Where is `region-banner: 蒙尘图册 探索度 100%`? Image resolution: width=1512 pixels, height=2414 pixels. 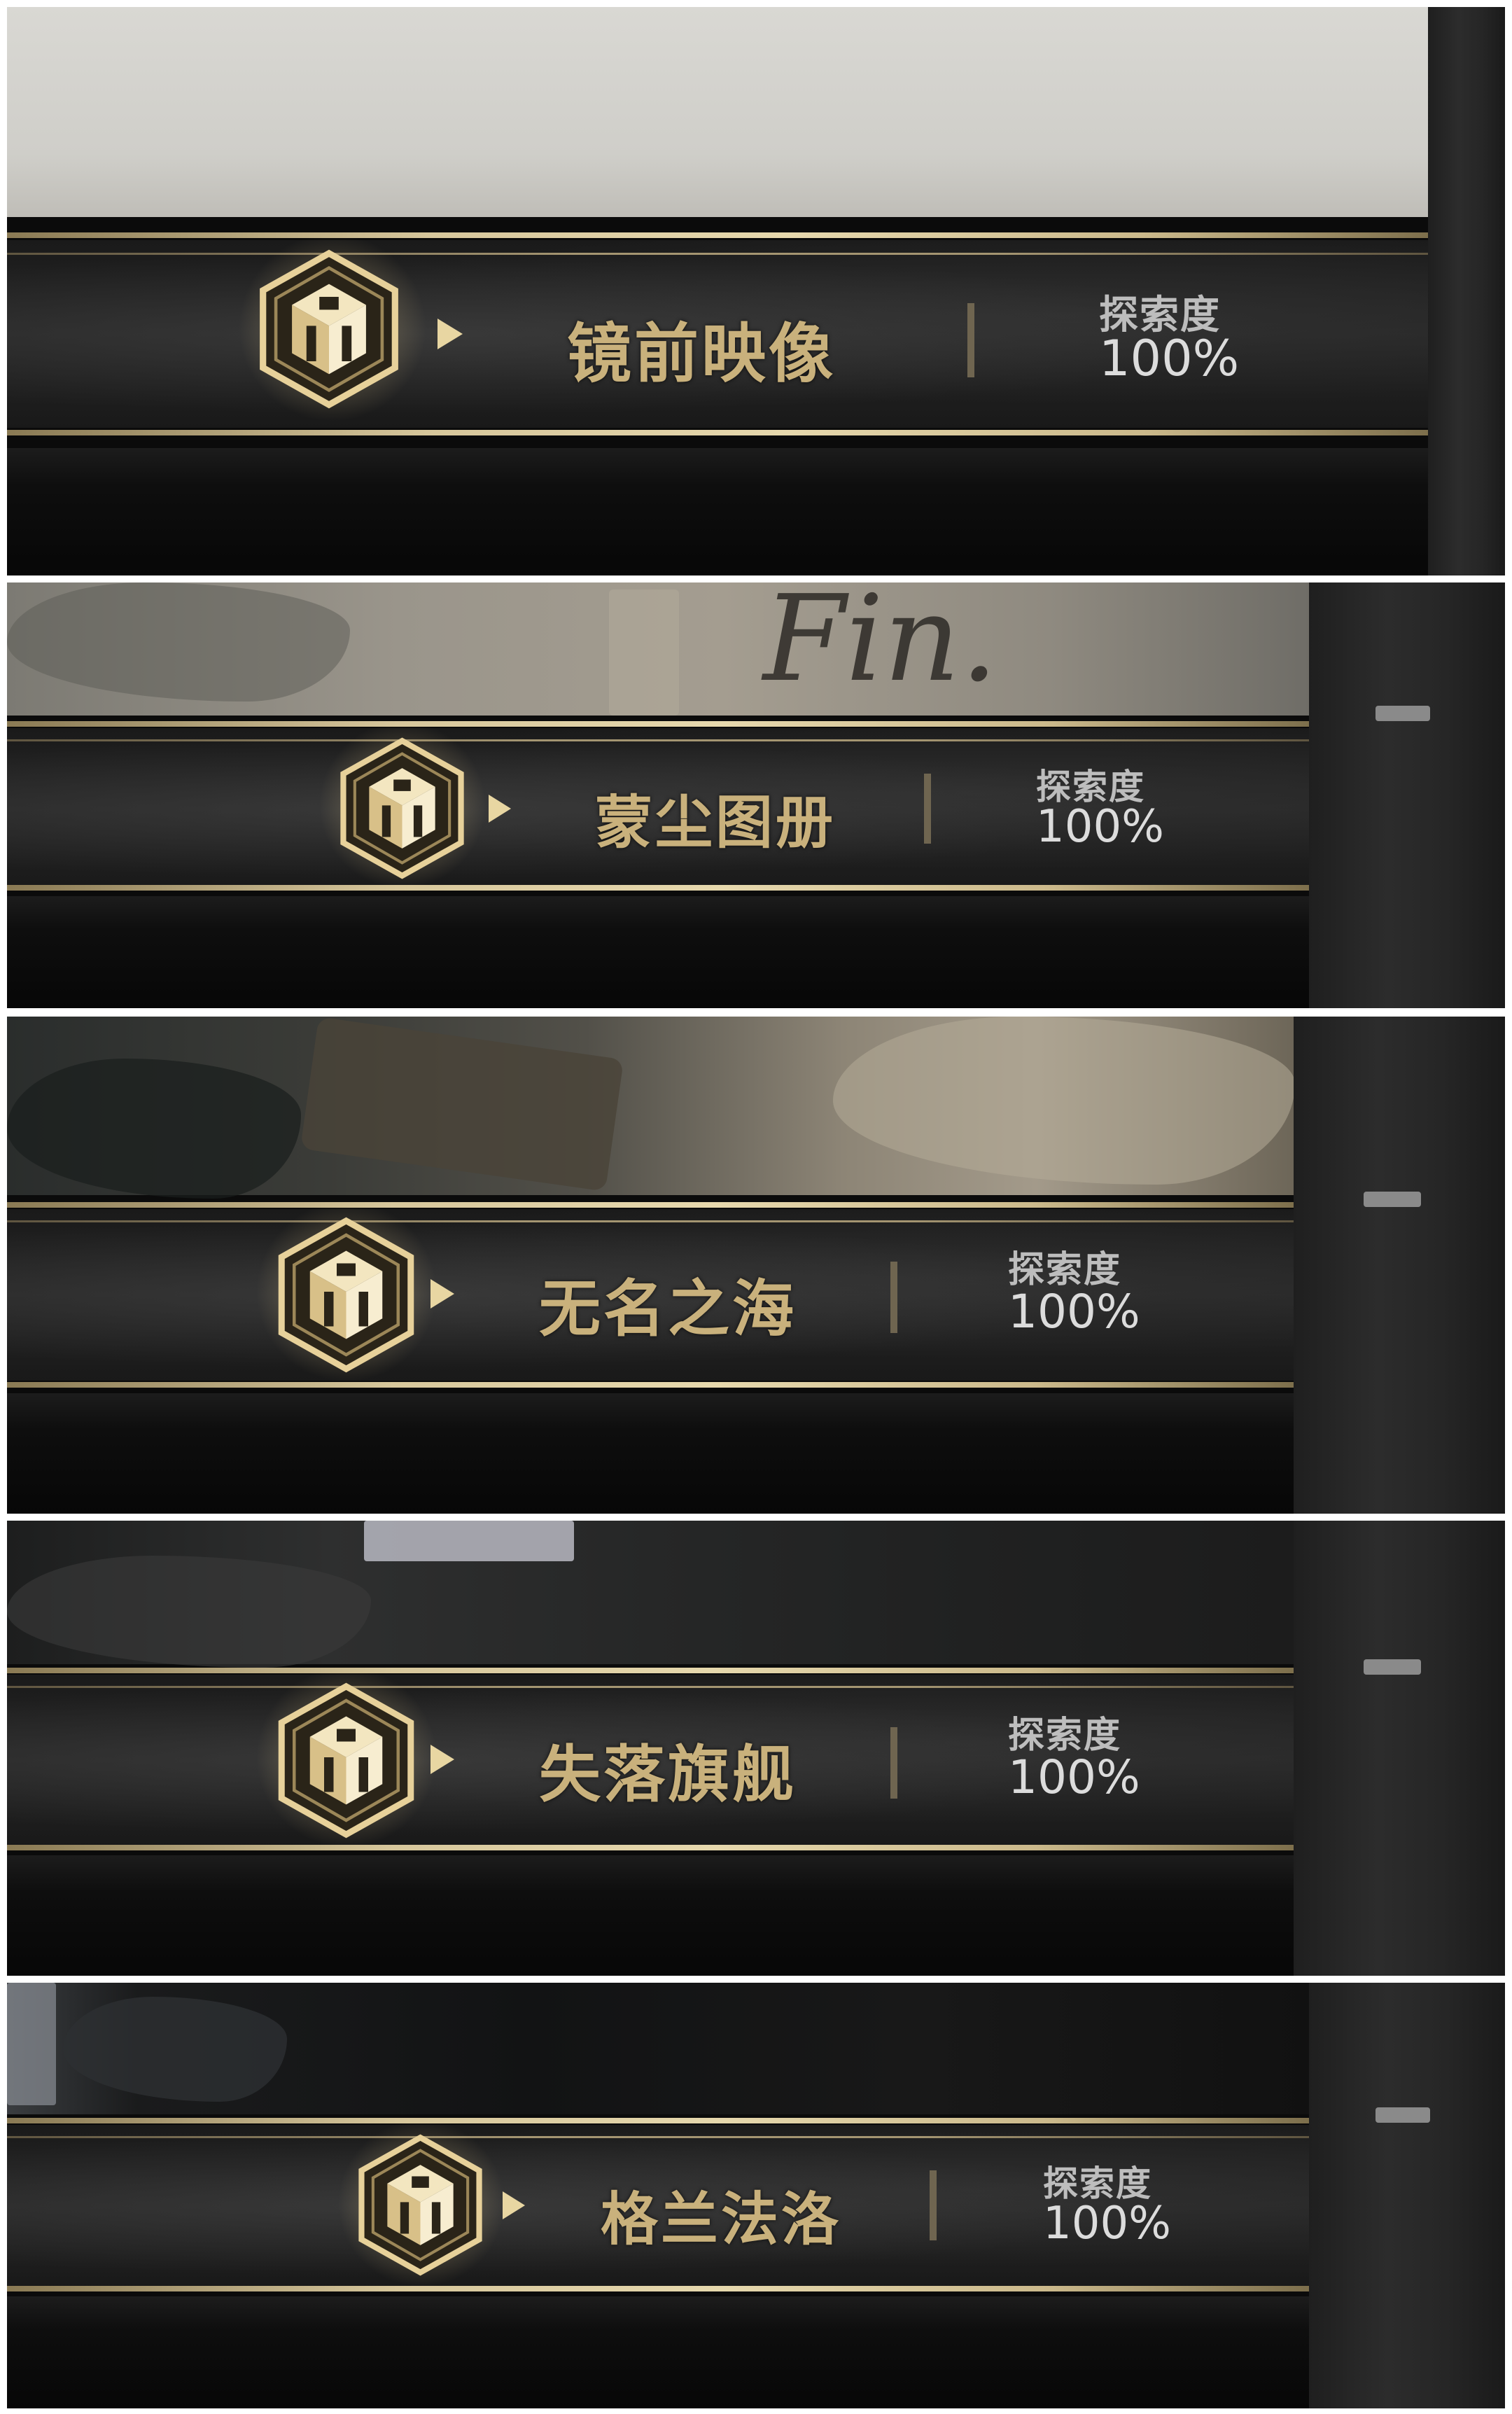
region-banner: 蒙尘图册 探索度 100% is located at coordinates (658, 806).